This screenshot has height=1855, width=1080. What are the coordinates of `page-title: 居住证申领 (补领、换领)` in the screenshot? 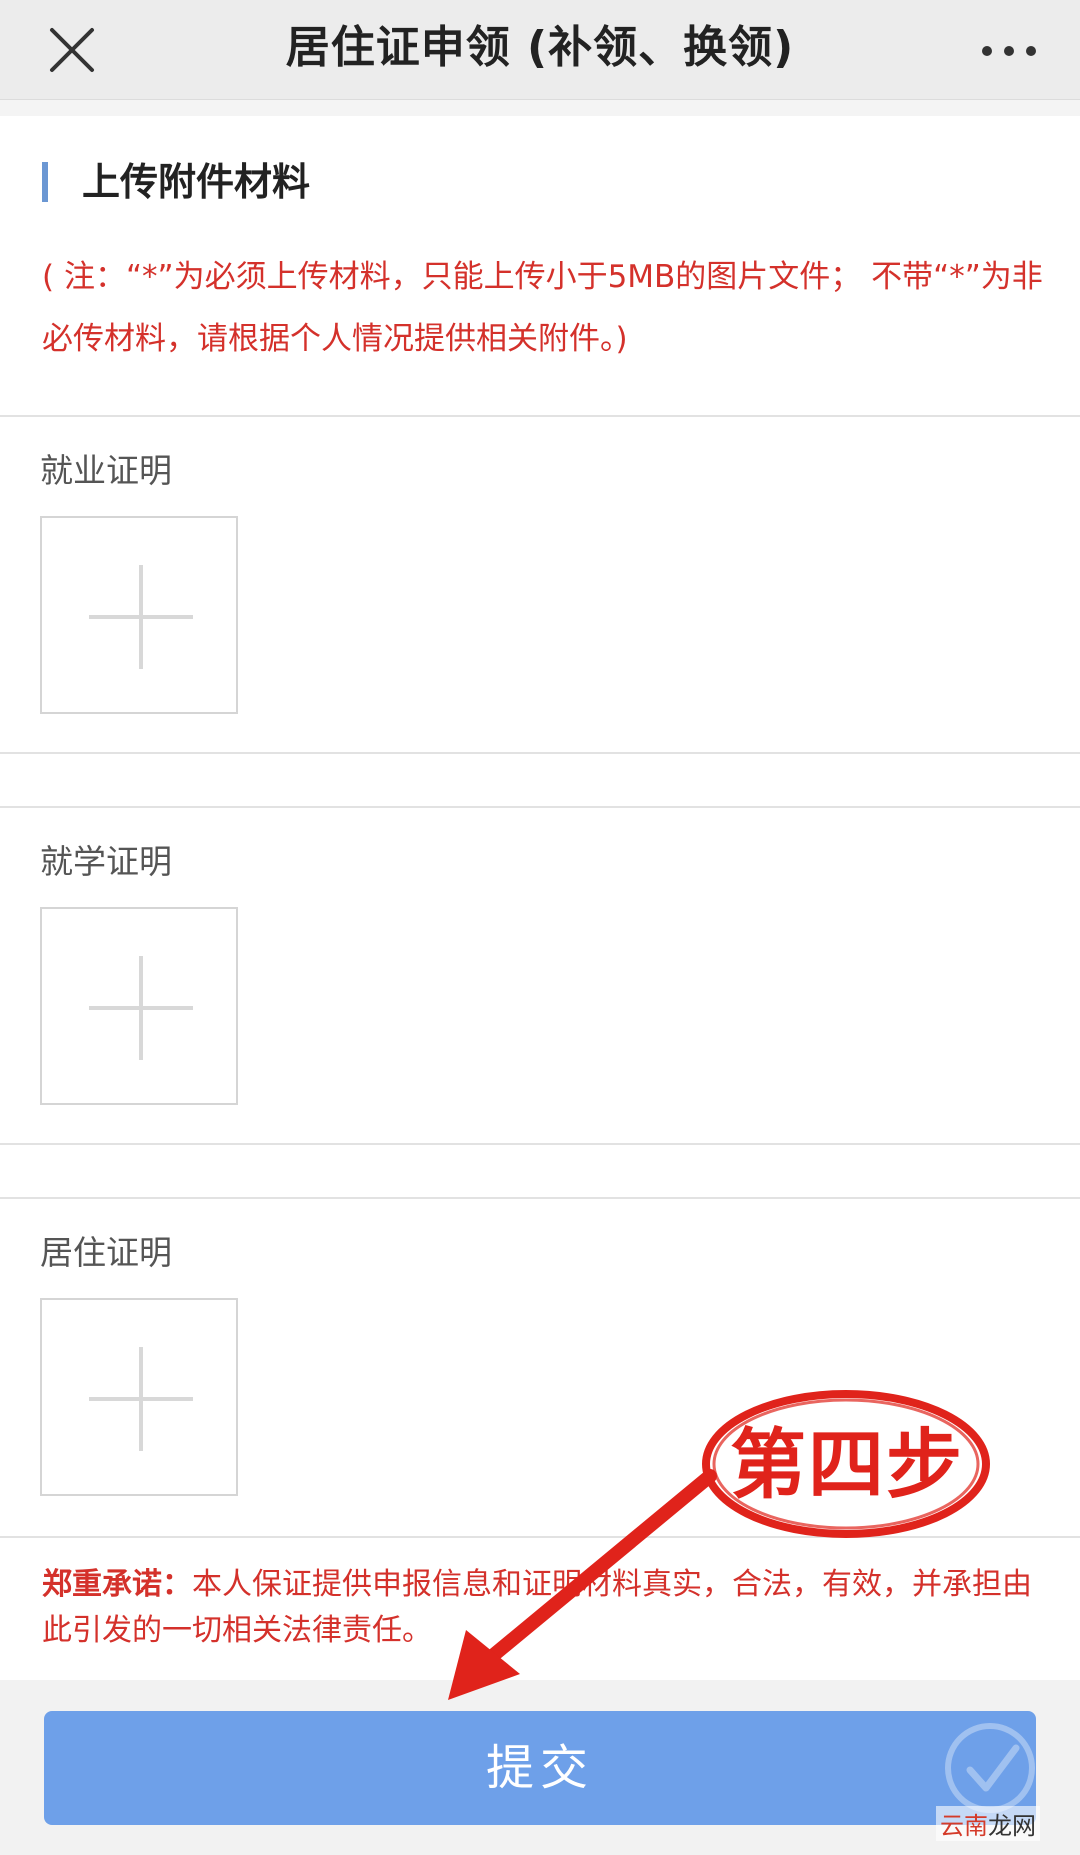 It's located at (540, 47).